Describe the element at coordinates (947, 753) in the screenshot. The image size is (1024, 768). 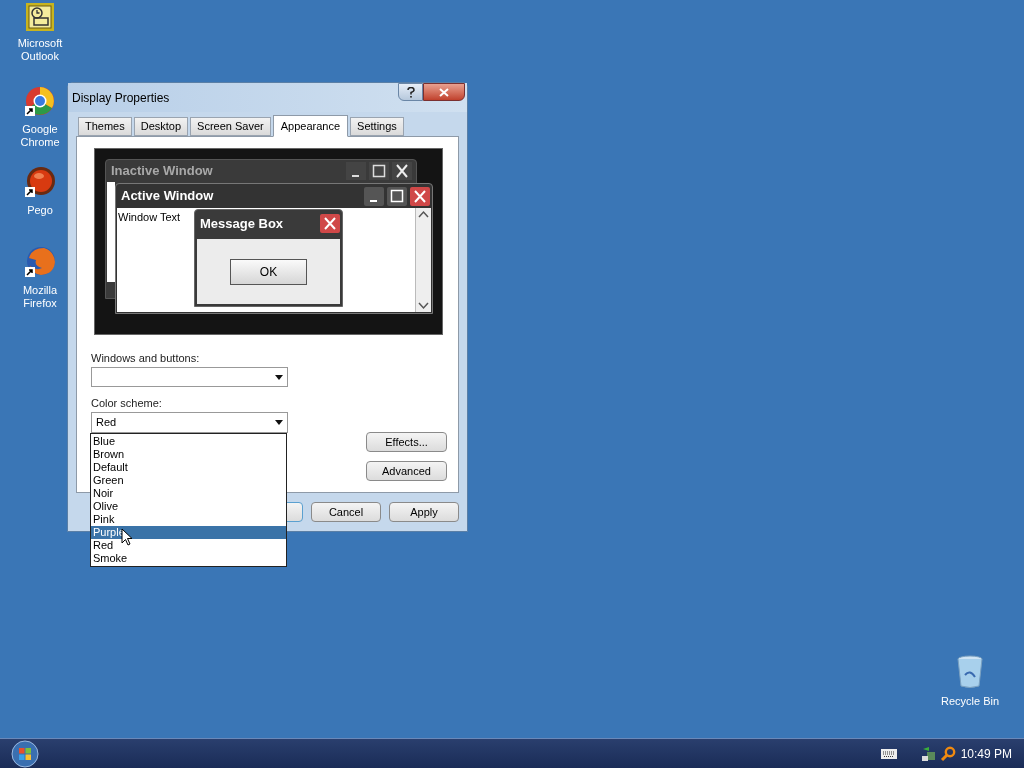
I see `search-icon` at that location.